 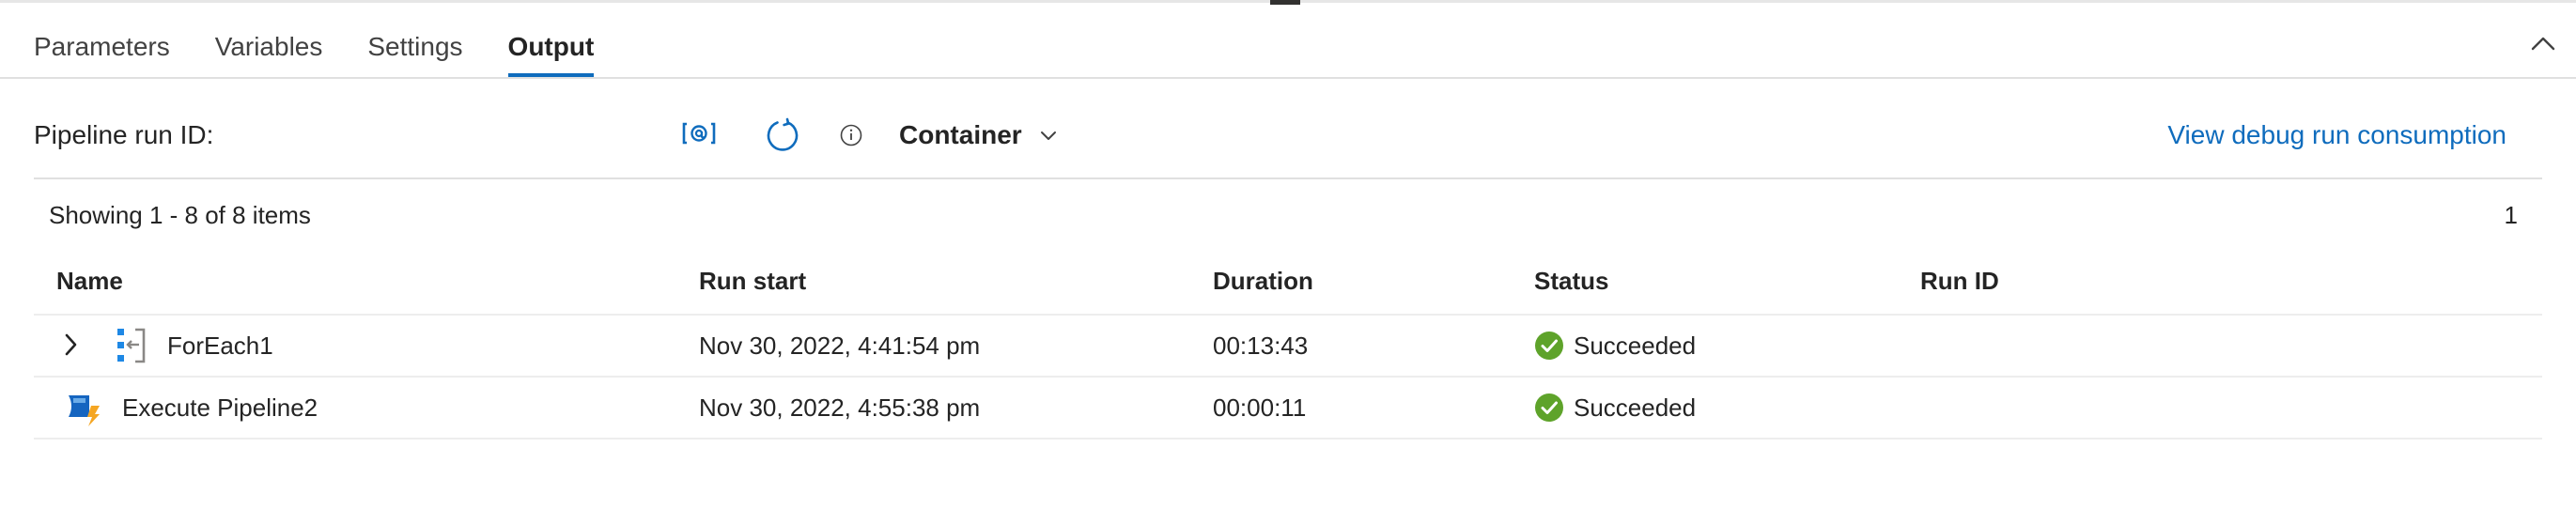 I want to click on copy-run-id-button, so click(x=699, y=136).